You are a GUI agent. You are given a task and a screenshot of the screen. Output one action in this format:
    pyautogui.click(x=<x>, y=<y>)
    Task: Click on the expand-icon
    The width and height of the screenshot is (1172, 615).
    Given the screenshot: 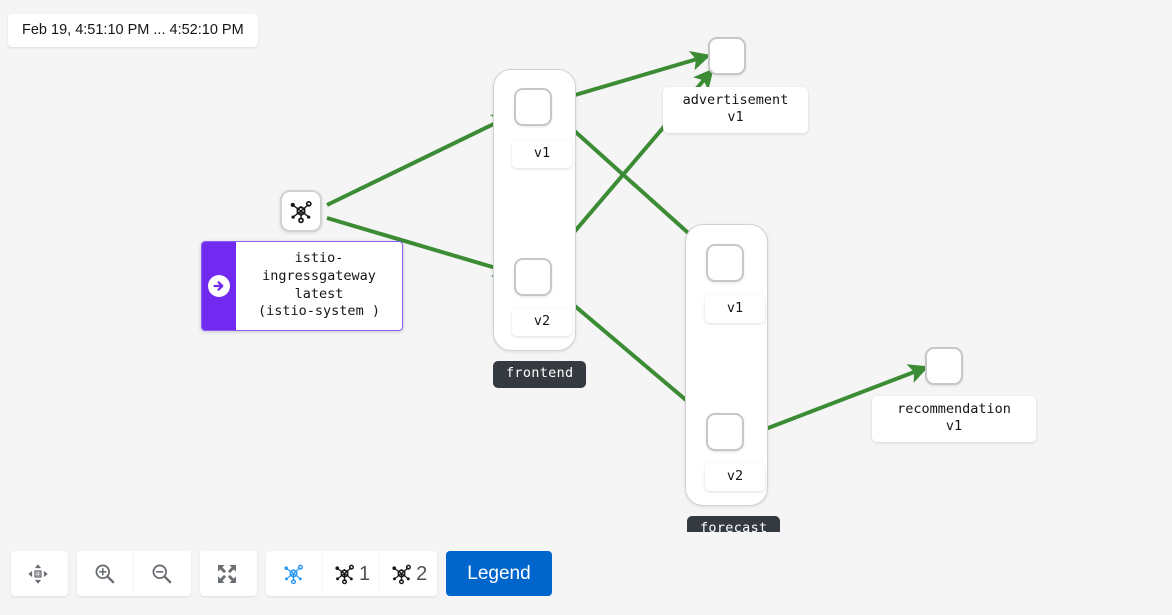 What is the action you would take?
    pyautogui.click(x=227, y=573)
    